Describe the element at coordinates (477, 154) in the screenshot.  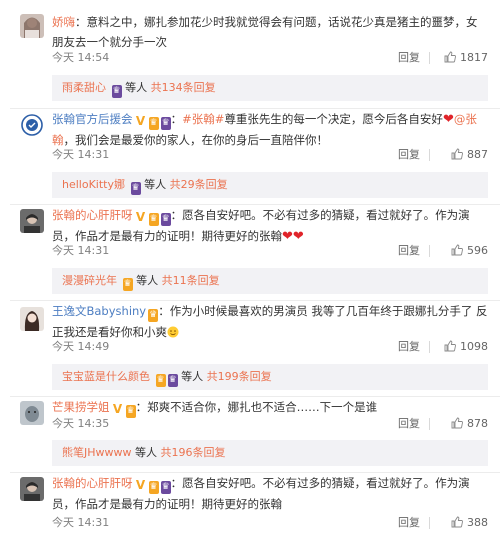
I see `like-count: 887` at that location.